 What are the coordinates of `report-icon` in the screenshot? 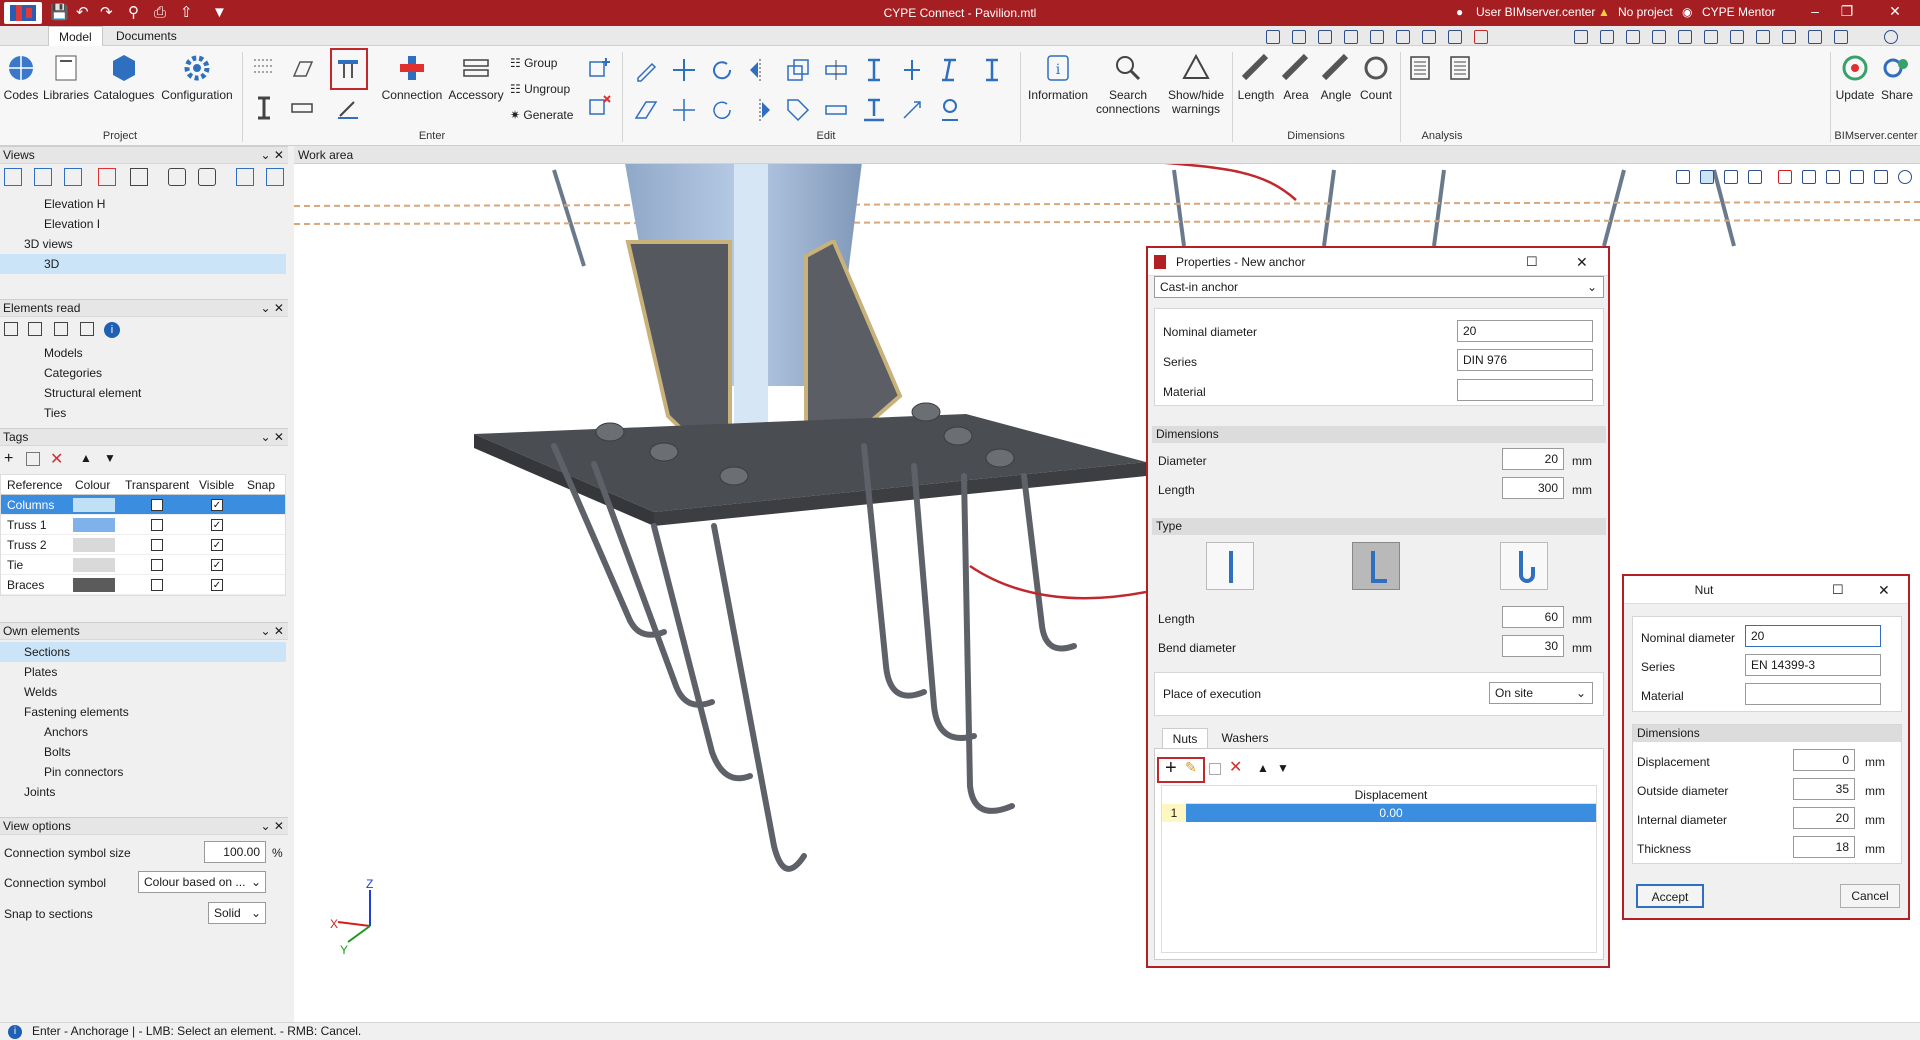 It's located at (1460, 68).